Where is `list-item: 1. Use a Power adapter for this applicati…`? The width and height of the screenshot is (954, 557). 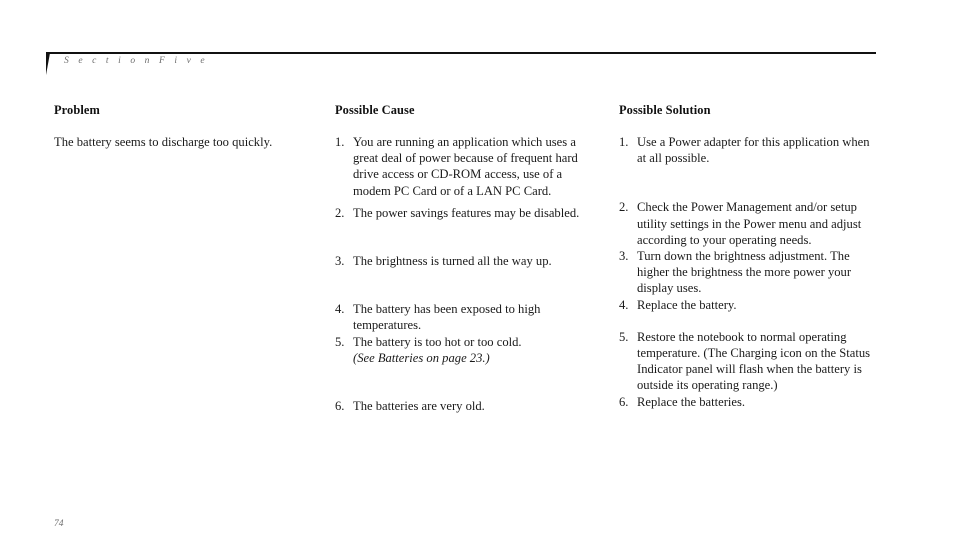
list-item: 1. Use a Power adapter for this applicati… is located at coordinates (746, 150).